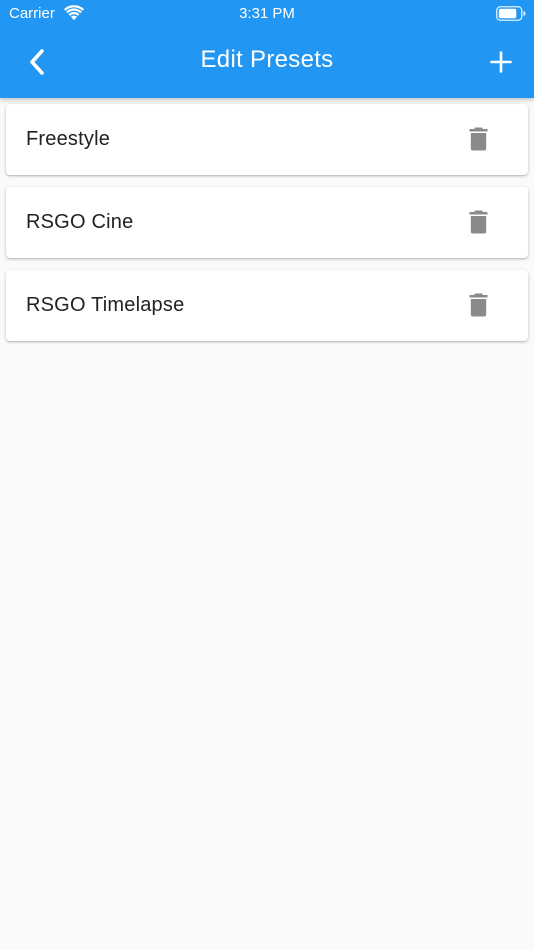 The height and width of the screenshot is (950, 534). What do you see at coordinates (267, 59) in the screenshot?
I see `page-title: Edit Presets` at bounding box center [267, 59].